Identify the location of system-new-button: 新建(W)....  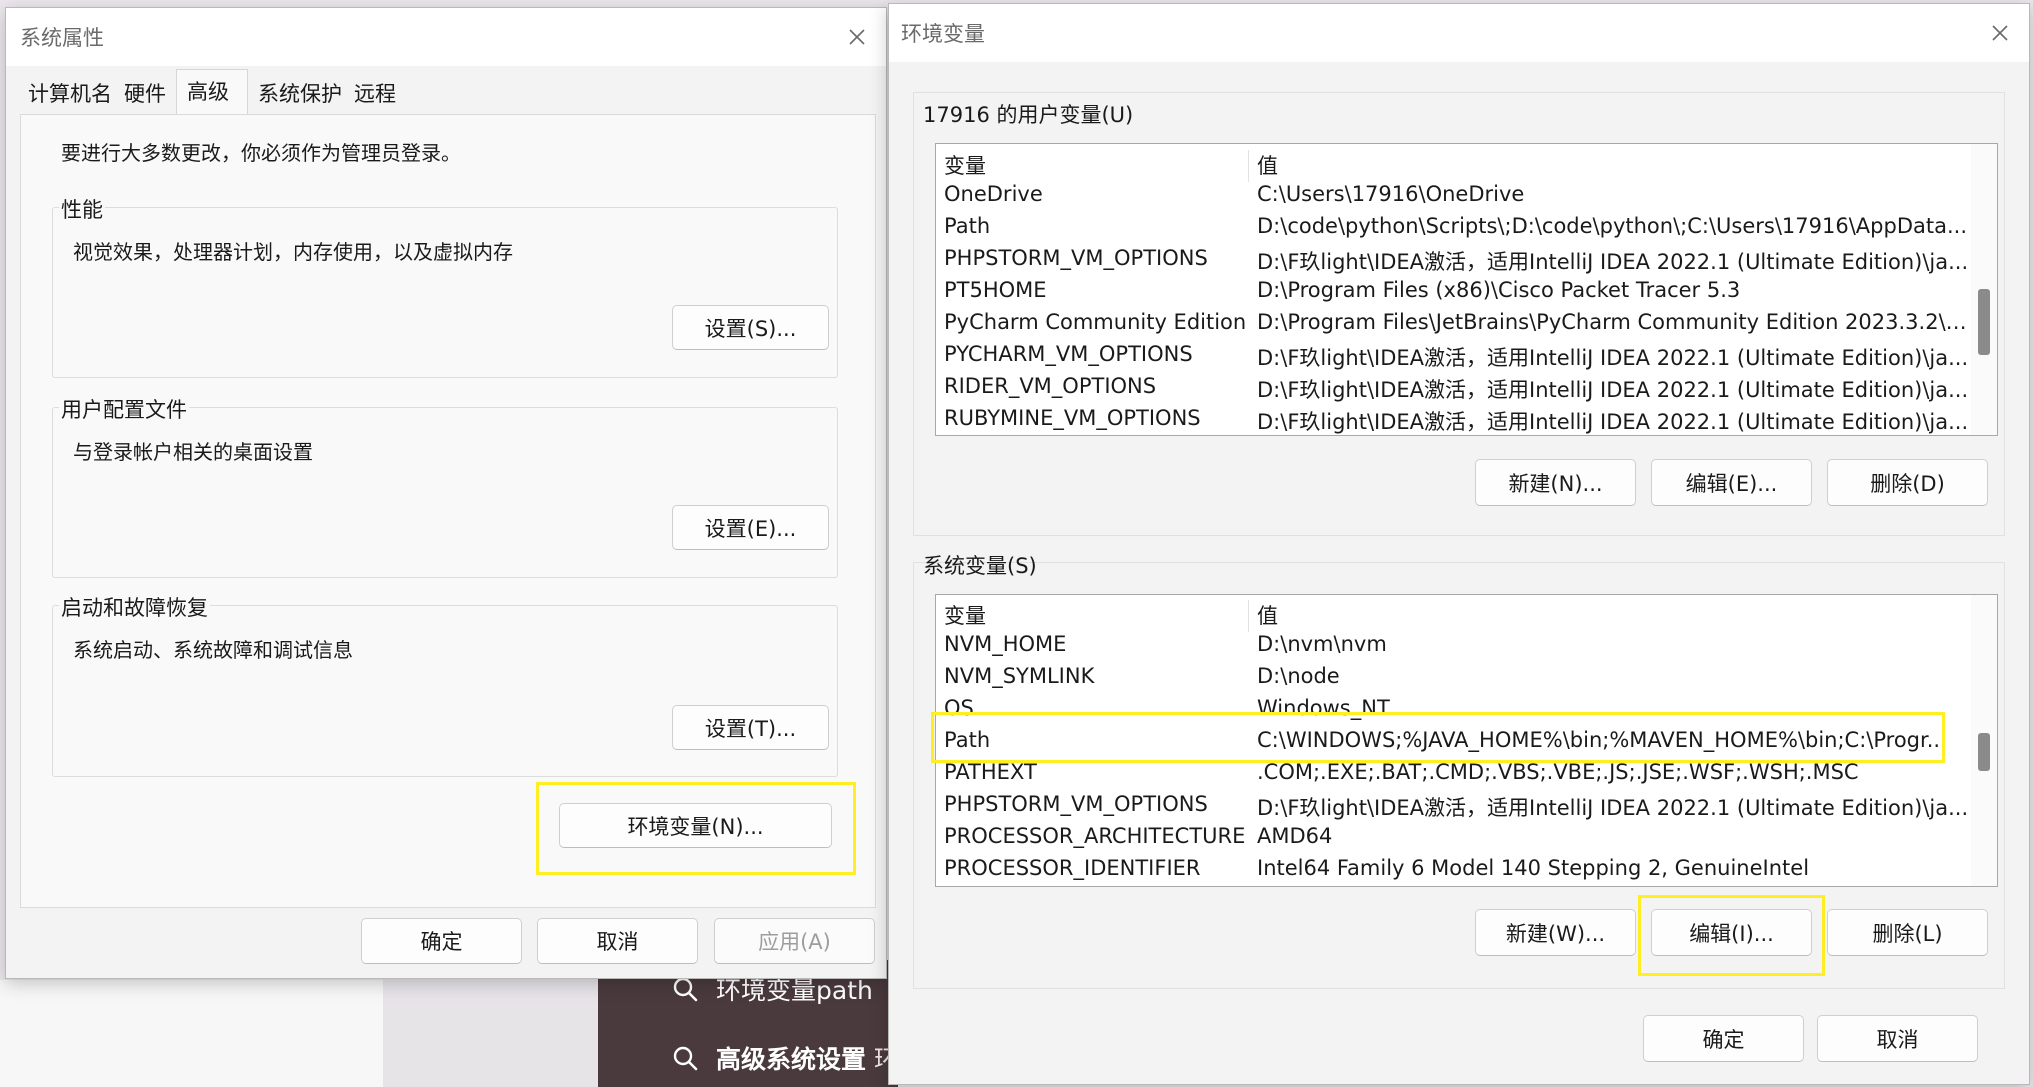
(1555, 932).